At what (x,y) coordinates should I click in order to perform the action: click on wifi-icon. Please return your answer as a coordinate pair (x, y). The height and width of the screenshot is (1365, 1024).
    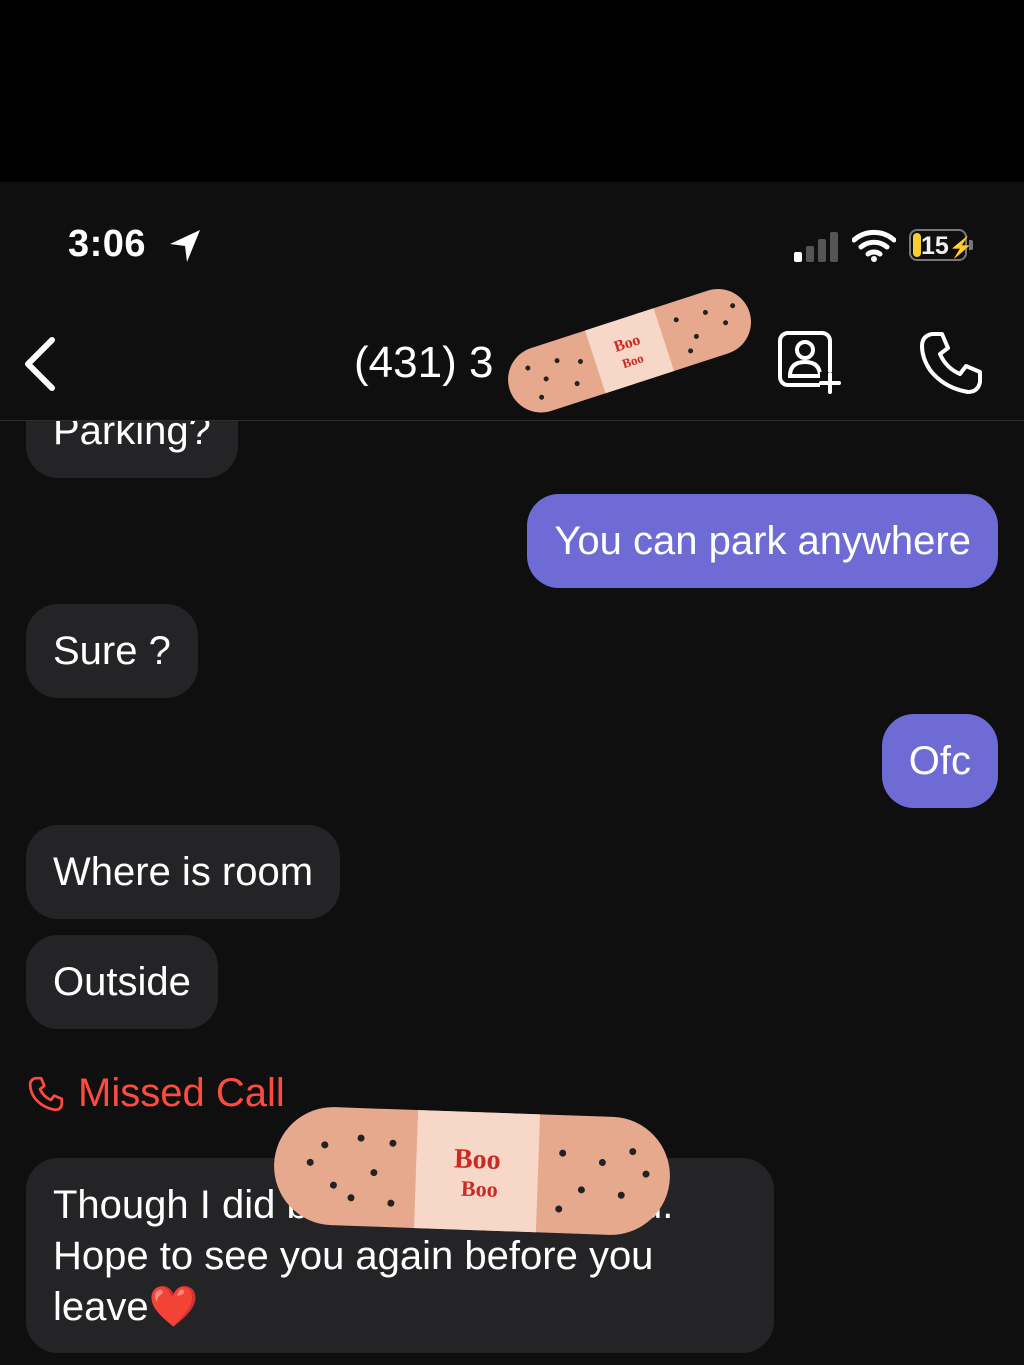
    Looking at the image, I should click on (874, 245).